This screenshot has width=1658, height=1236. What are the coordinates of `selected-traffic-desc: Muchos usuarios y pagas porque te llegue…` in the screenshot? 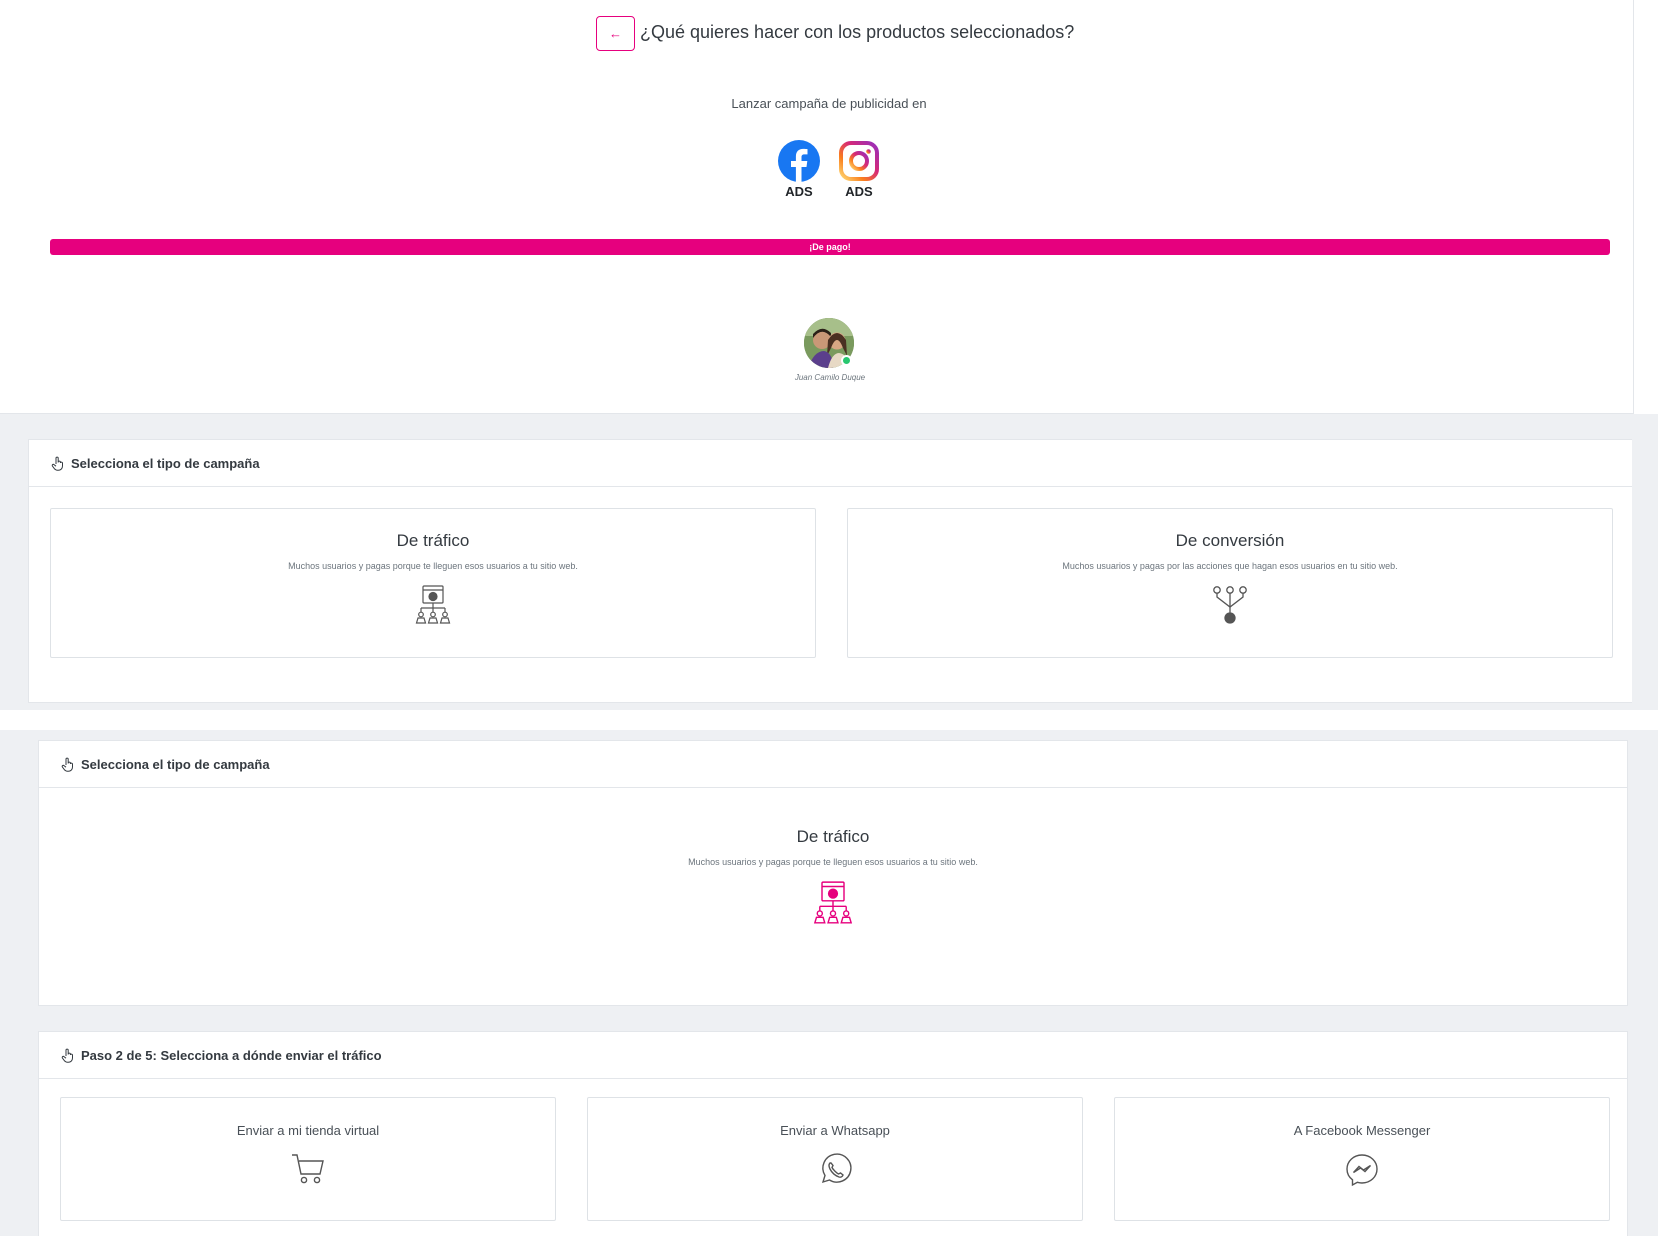 It's located at (833, 862).